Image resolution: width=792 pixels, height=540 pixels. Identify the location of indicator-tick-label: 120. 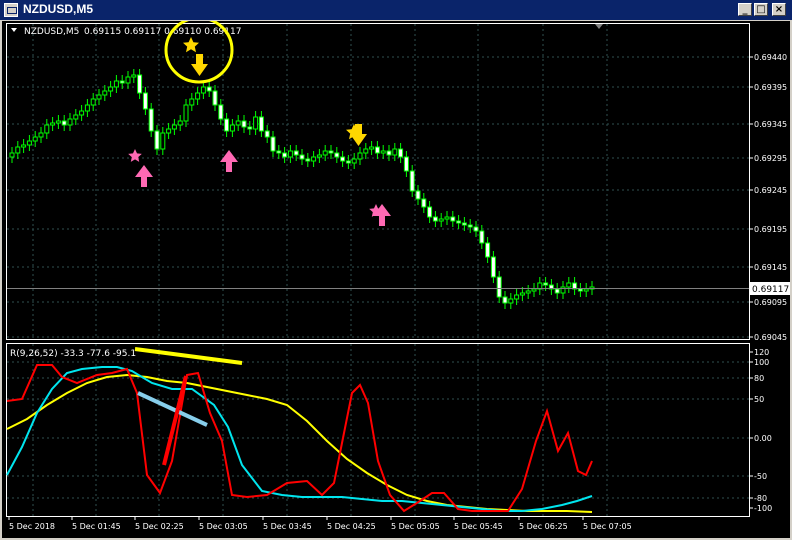
(761, 352).